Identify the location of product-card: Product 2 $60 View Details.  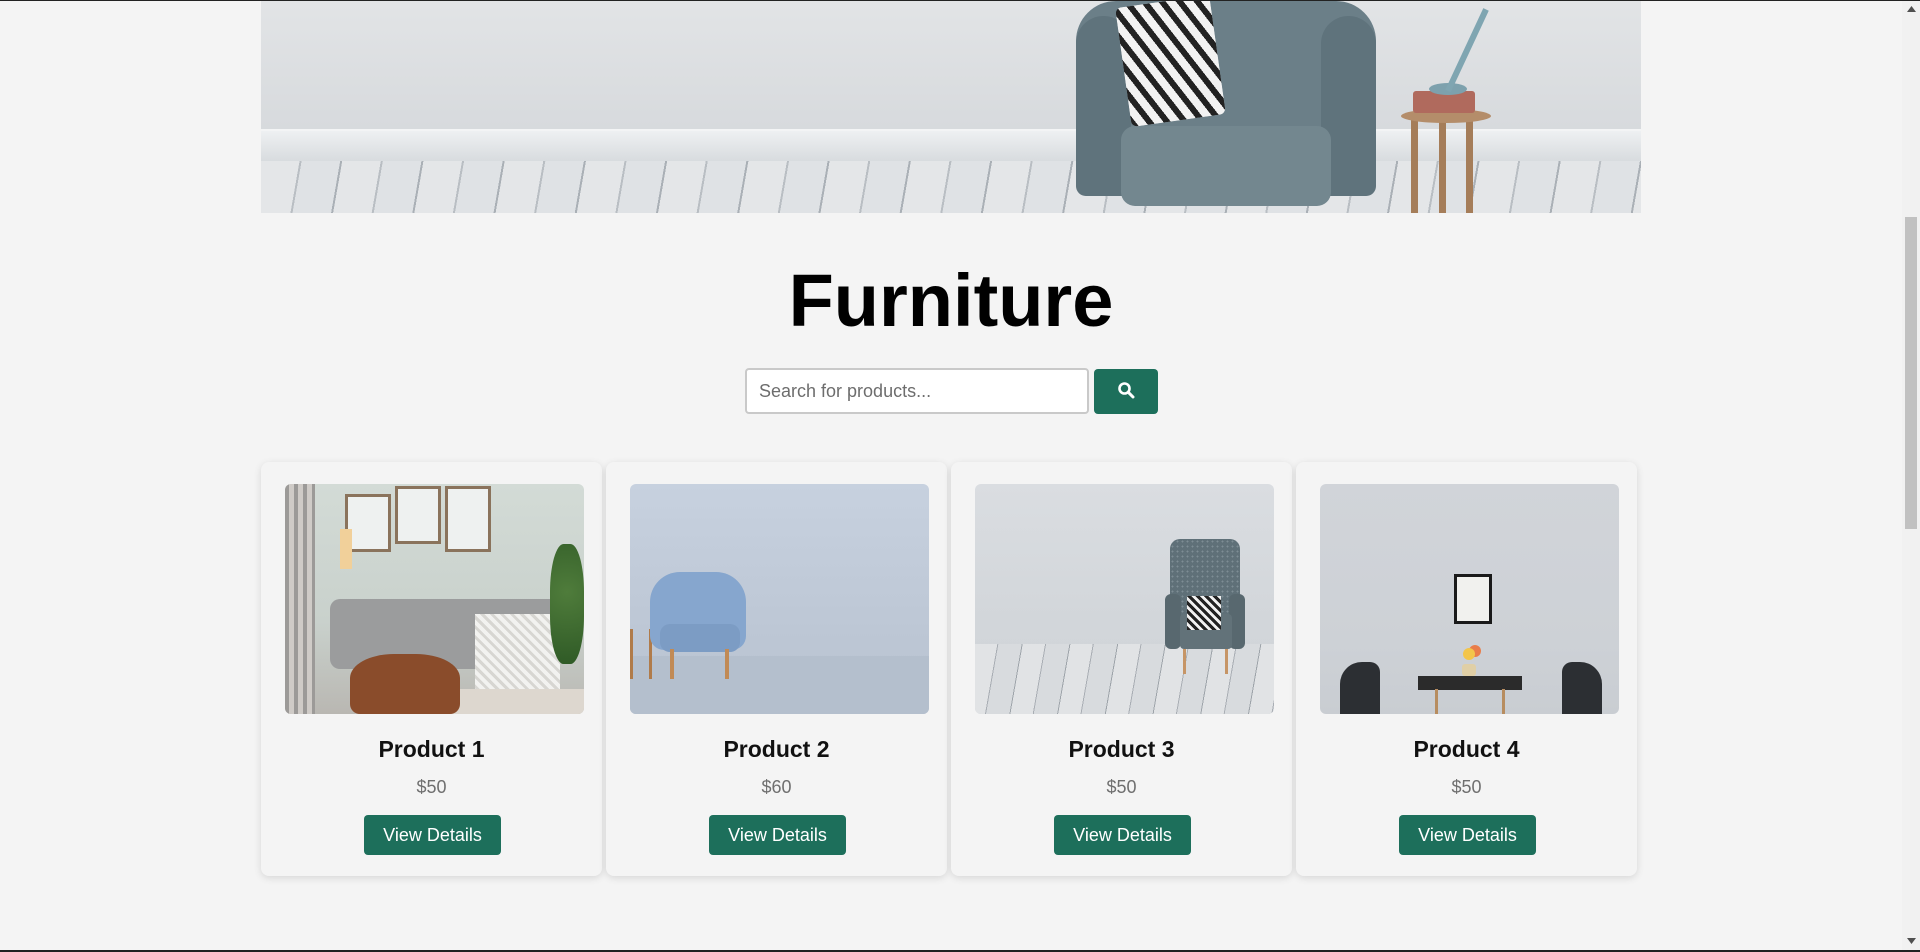
(776, 669).